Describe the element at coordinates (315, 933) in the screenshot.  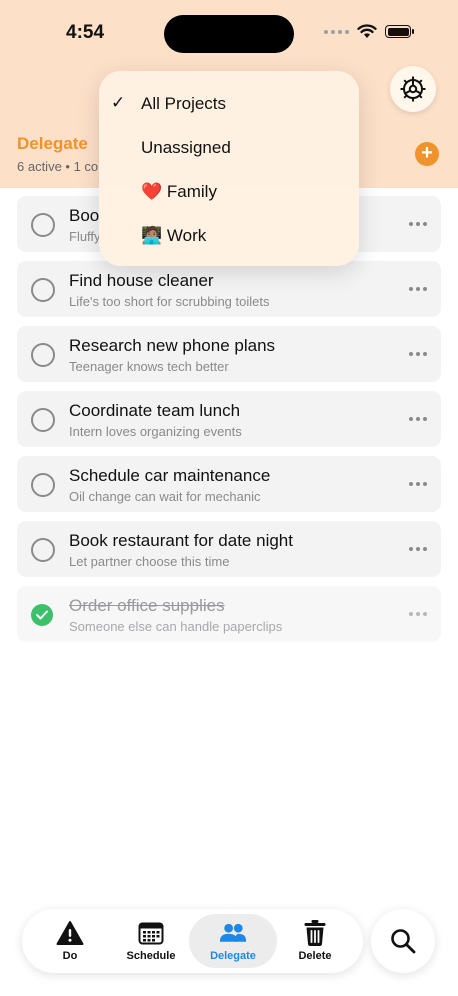
I see `trash-icon` at that location.